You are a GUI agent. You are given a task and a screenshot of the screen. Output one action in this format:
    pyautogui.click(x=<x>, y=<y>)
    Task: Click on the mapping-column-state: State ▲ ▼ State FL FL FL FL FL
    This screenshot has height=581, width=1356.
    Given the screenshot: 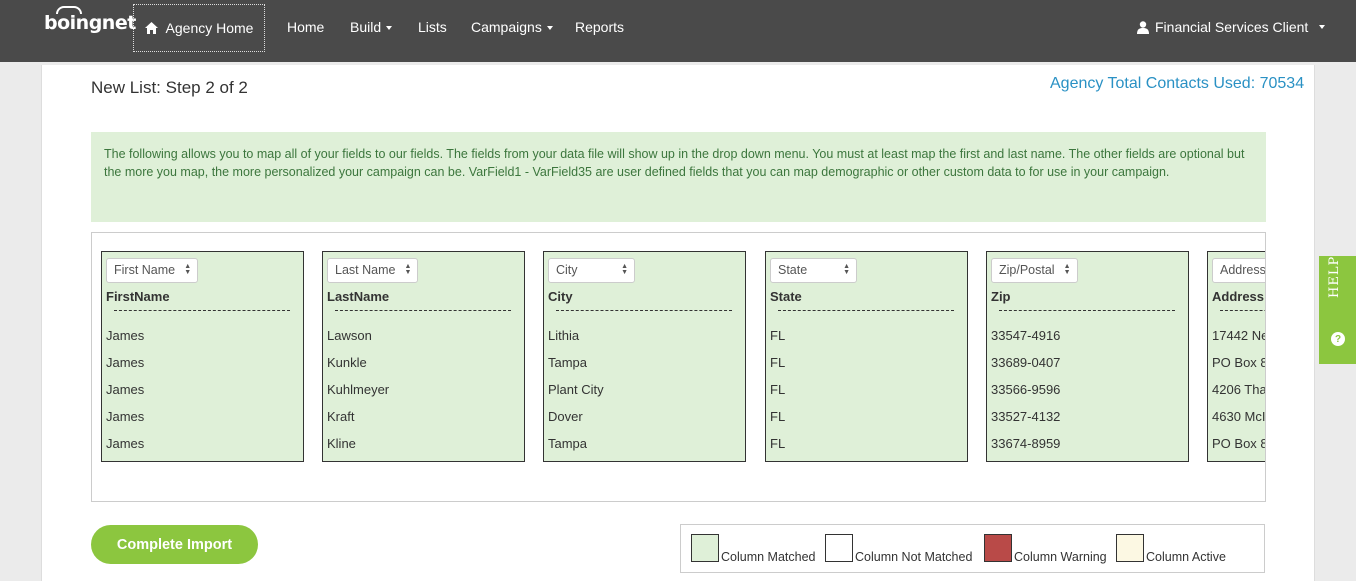 What is the action you would take?
    pyautogui.click(x=866, y=356)
    